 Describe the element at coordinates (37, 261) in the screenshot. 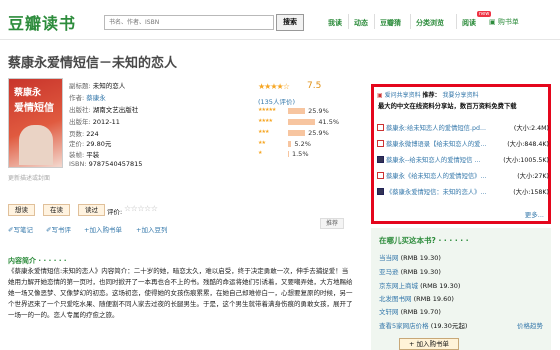

I see `intro-heading: 内容简介 · · · · · ·` at that location.